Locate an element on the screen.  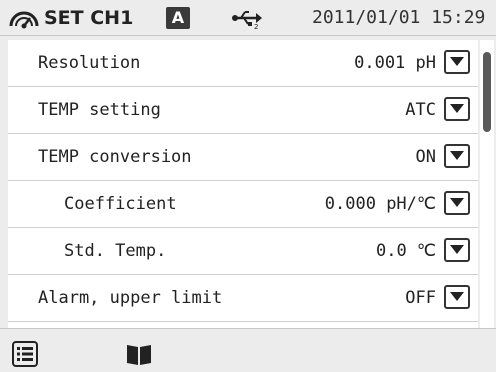
gauge-icon is located at coordinates (24, 20).